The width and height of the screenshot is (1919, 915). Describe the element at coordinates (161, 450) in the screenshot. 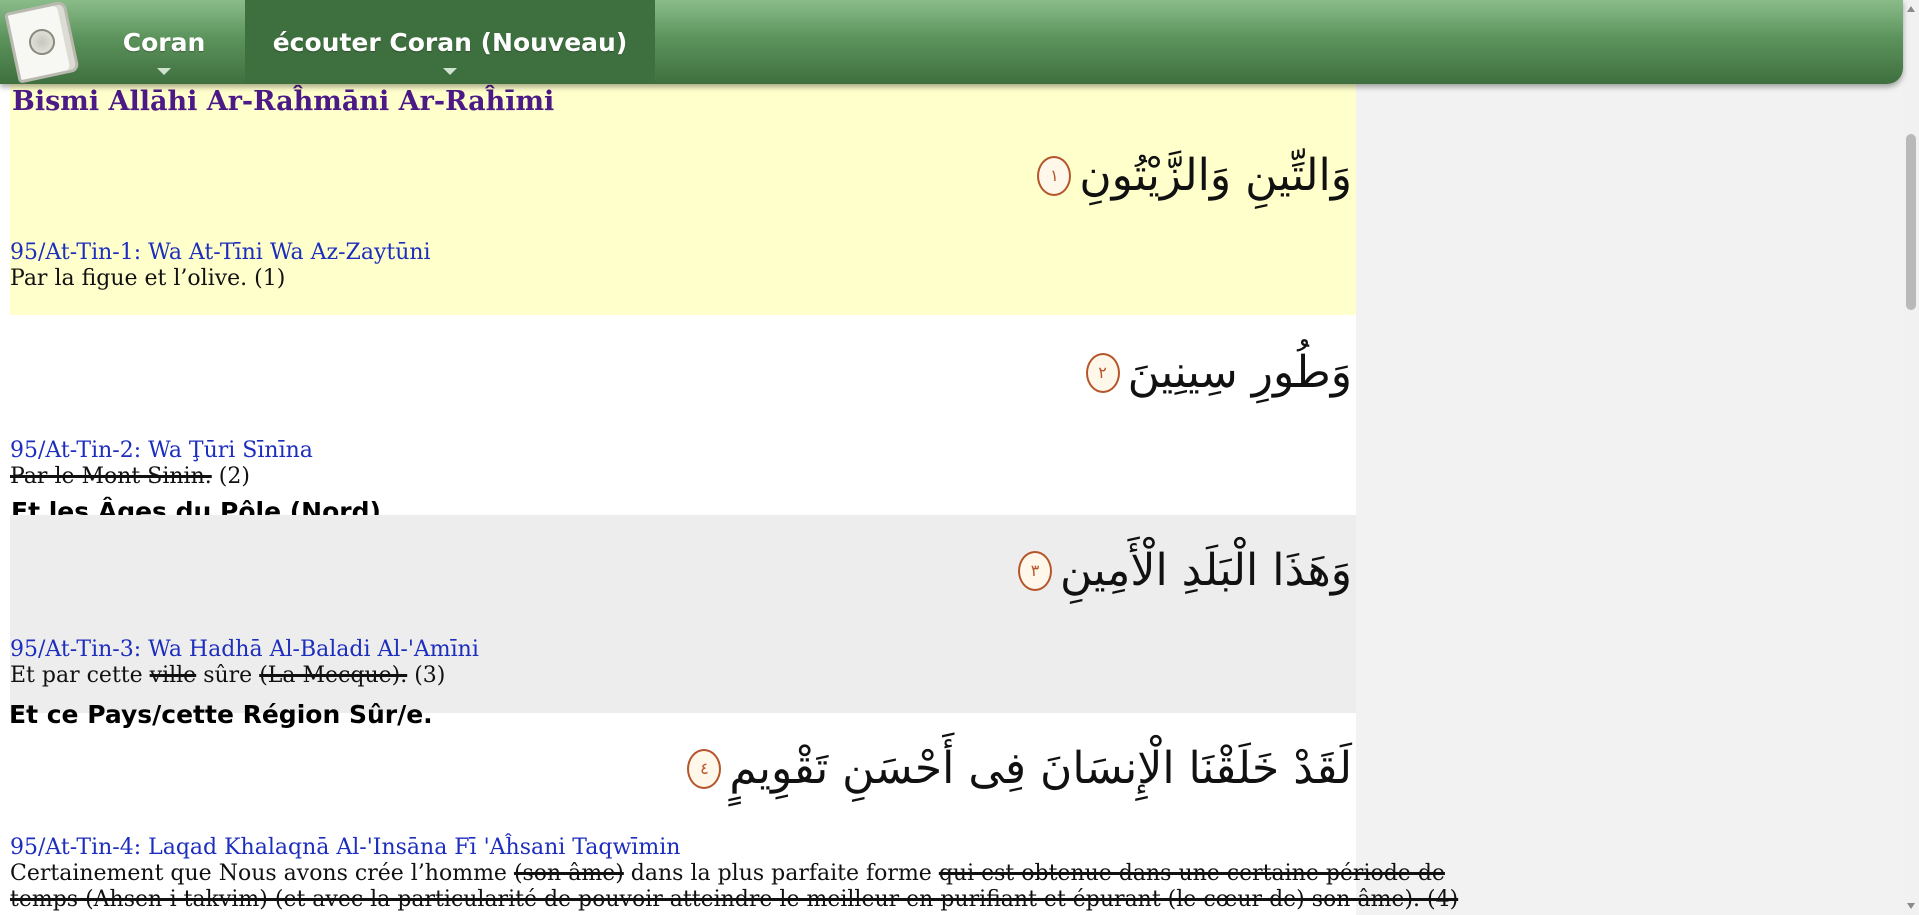

I see `verse-transliteration: 95/At-Tin-2: Wa Ţūri Sīnīna` at that location.